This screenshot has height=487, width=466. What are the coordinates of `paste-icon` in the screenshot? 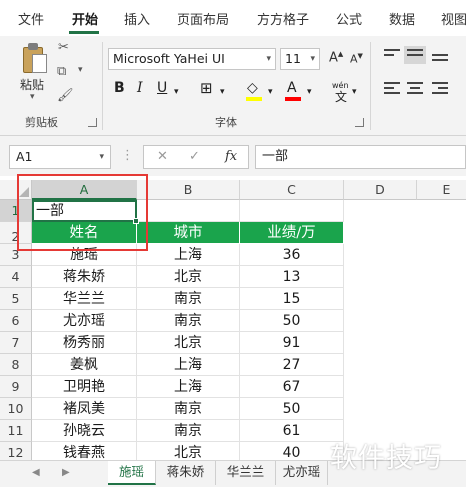 It's located at (34, 58).